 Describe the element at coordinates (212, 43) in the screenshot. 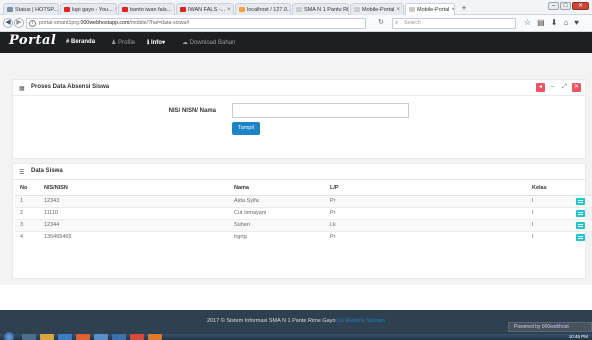

I see `nav-download-label: Download Bahan` at that location.